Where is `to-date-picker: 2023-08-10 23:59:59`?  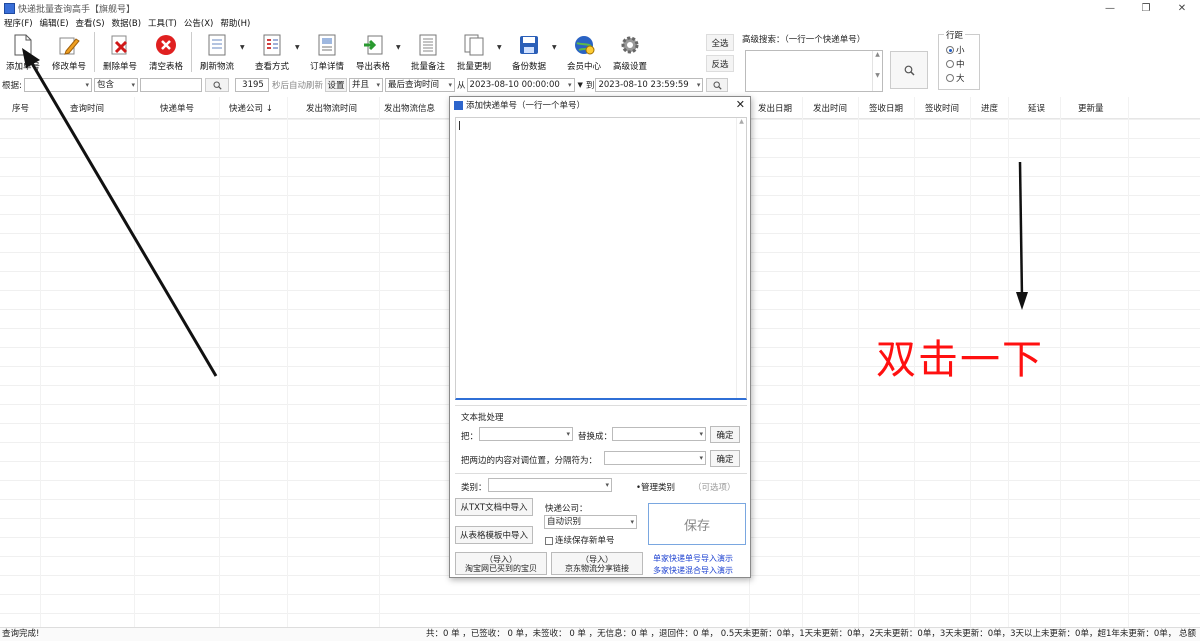
to-date-picker: 2023-08-10 23:59:59 is located at coordinates (649, 85).